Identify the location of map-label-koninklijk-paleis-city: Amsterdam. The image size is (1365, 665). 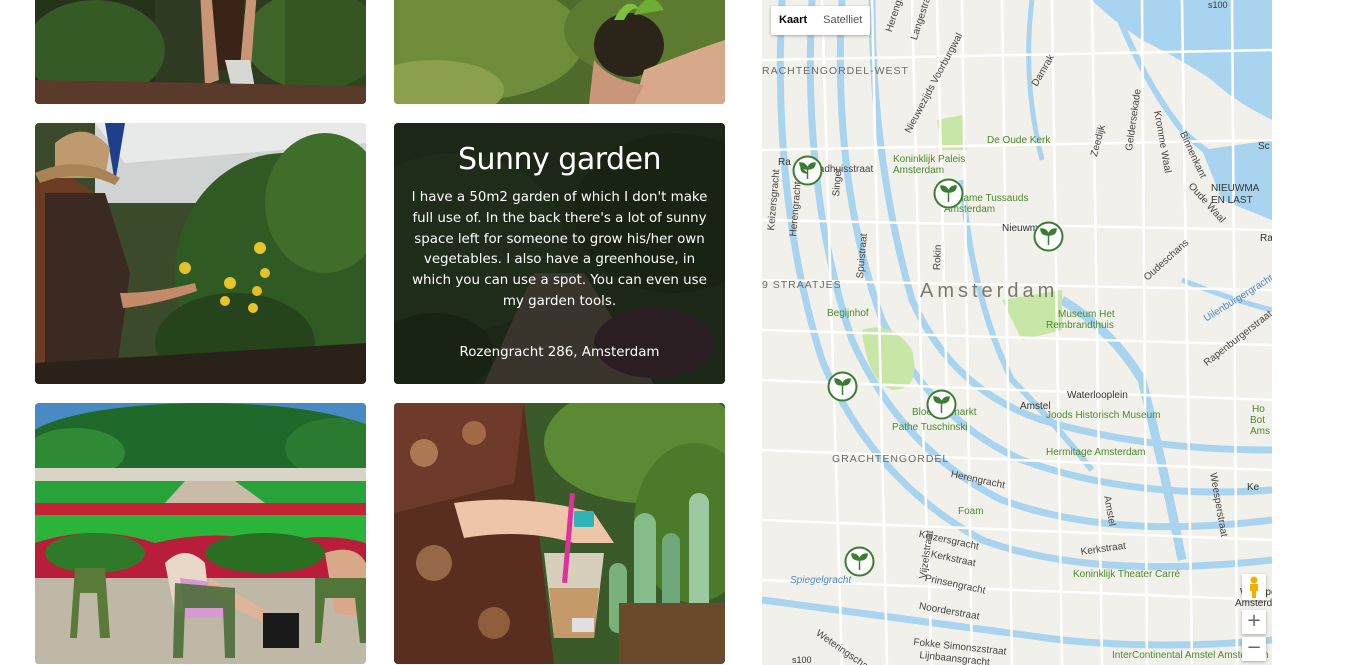
(919, 170).